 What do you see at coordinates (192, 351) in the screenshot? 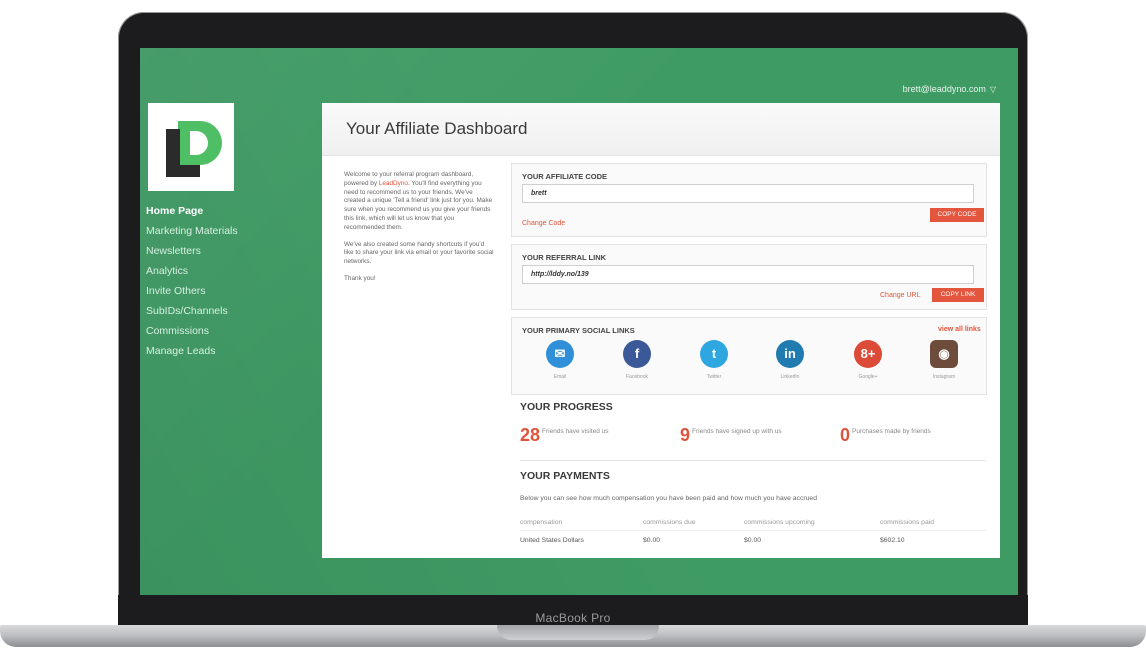
I see `sidebar-item-manage-leads: Manage Leads` at bounding box center [192, 351].